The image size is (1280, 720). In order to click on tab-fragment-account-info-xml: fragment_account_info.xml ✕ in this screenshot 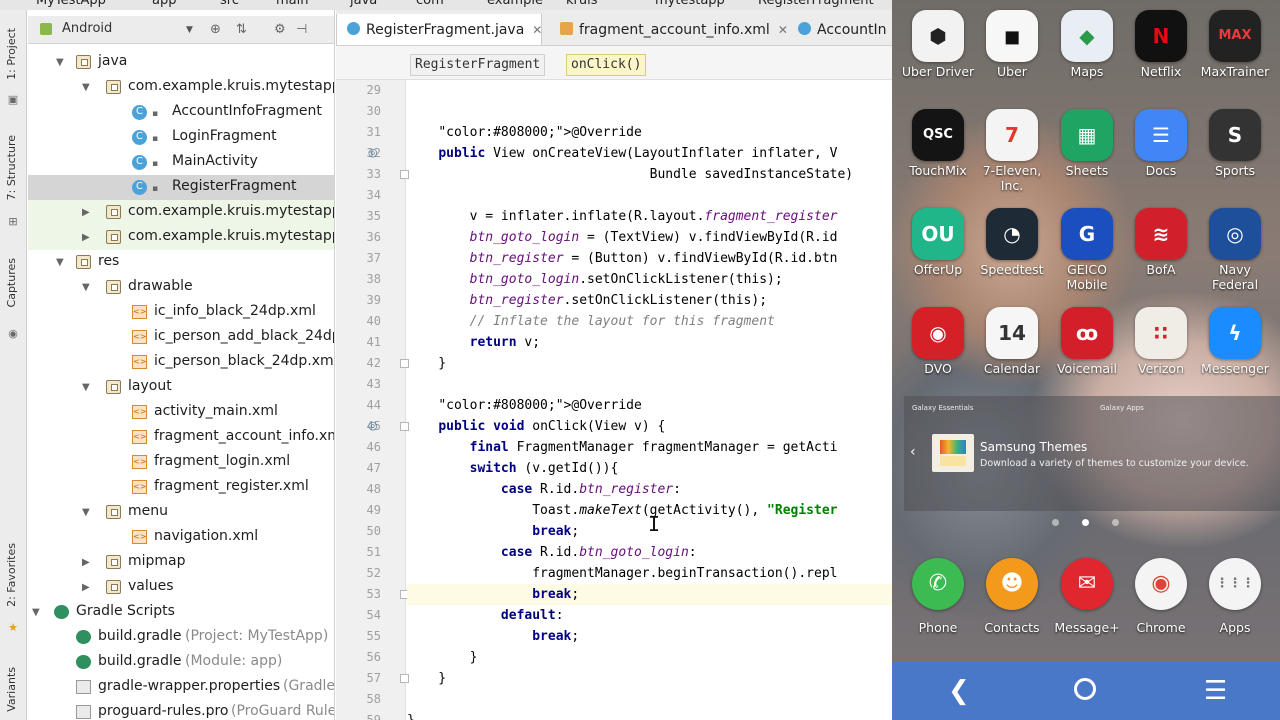, I will do `click(669, 29)`.